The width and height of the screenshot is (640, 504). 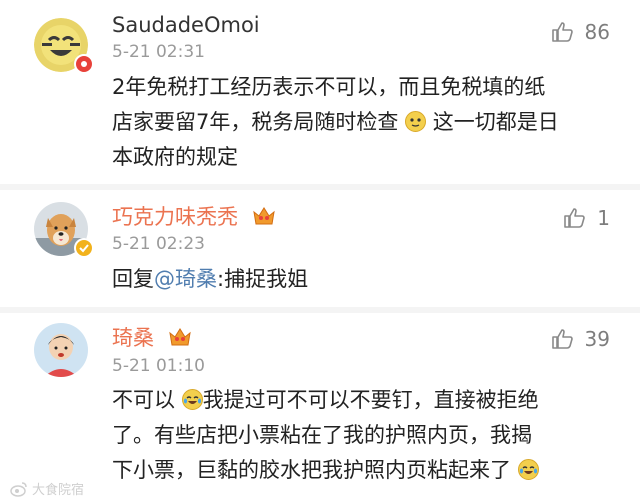 I want to click on username: SaudadeOmoi, so click(x=186, y=25).